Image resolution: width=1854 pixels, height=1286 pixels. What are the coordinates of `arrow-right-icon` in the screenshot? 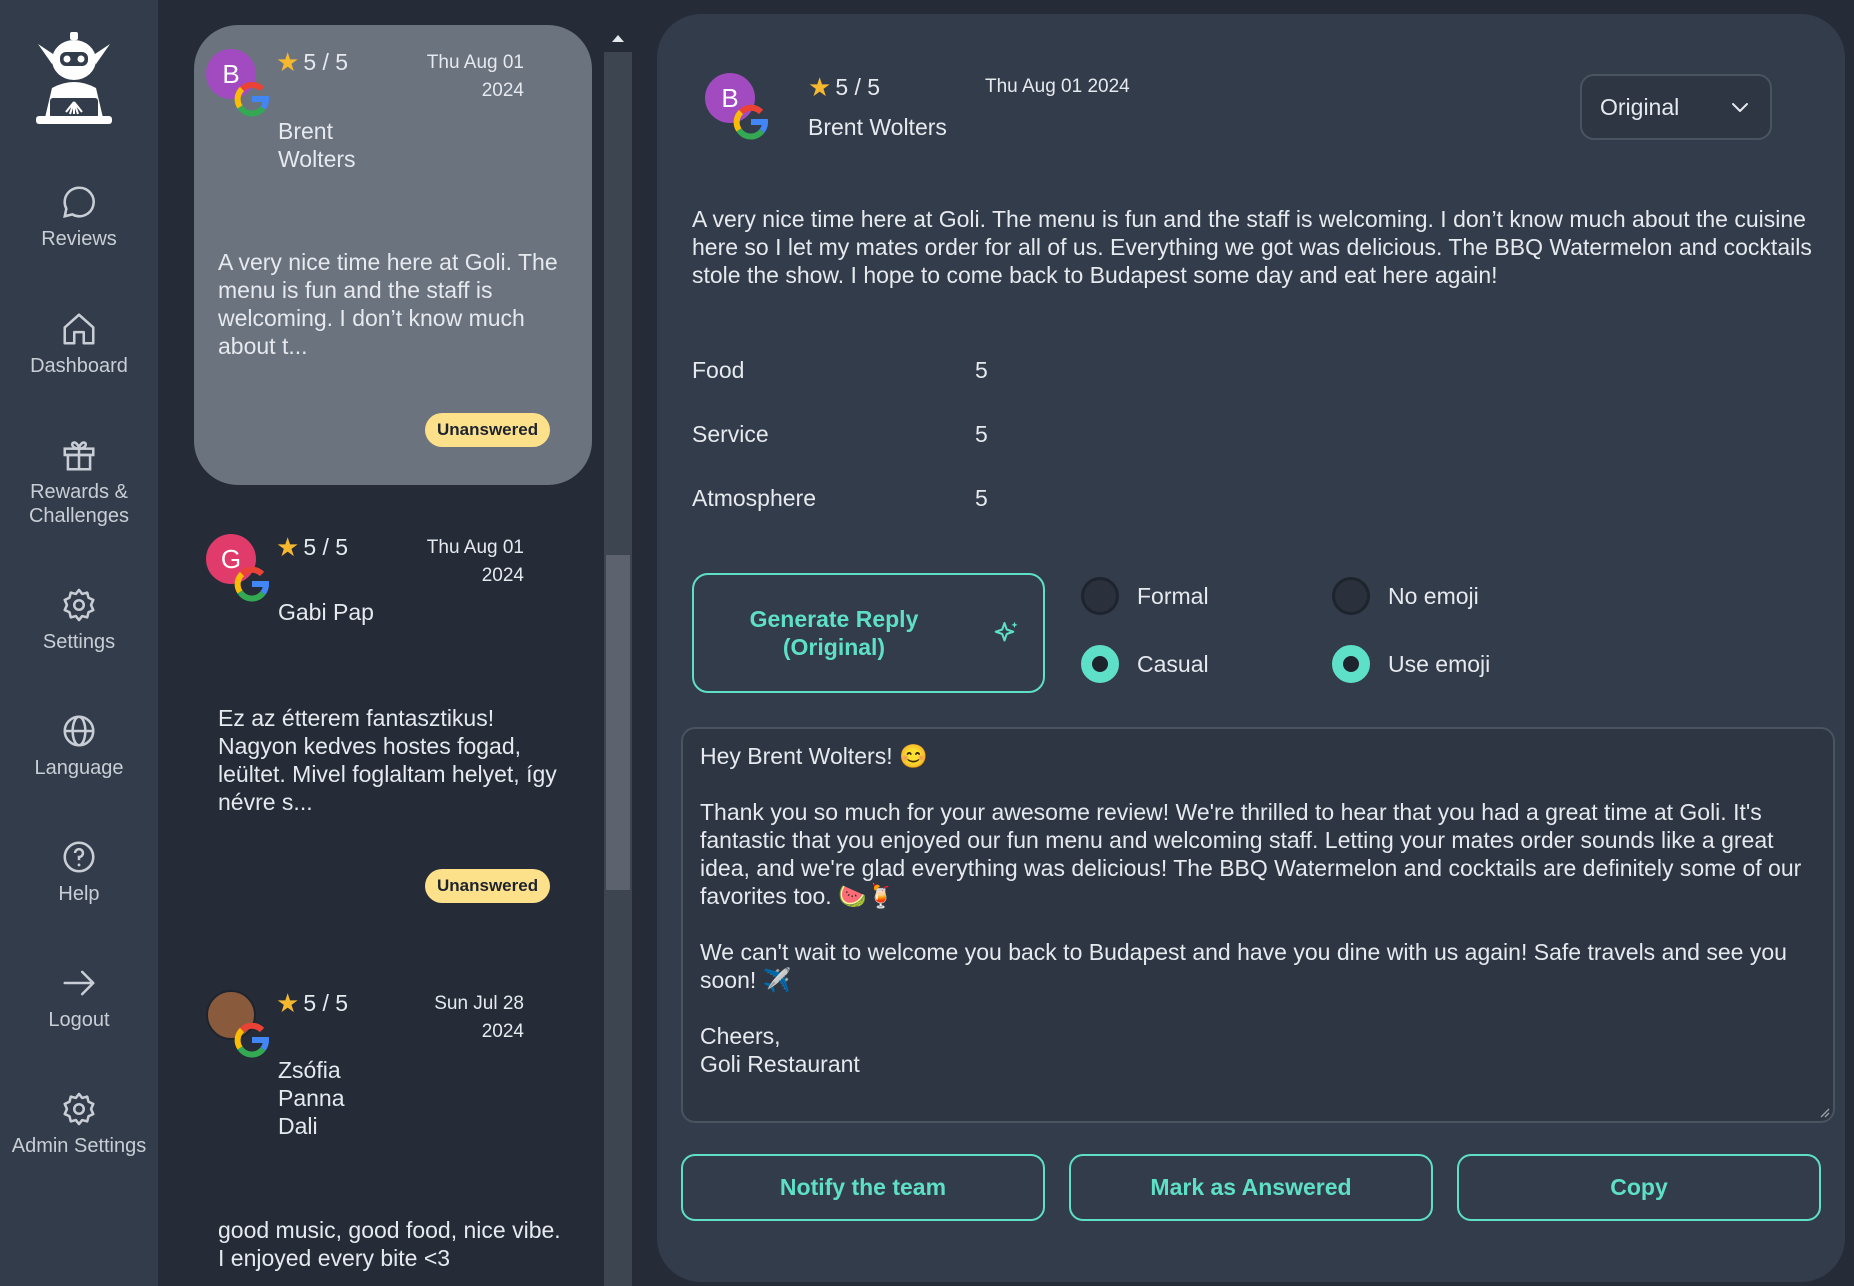 It's located at (79, 983).